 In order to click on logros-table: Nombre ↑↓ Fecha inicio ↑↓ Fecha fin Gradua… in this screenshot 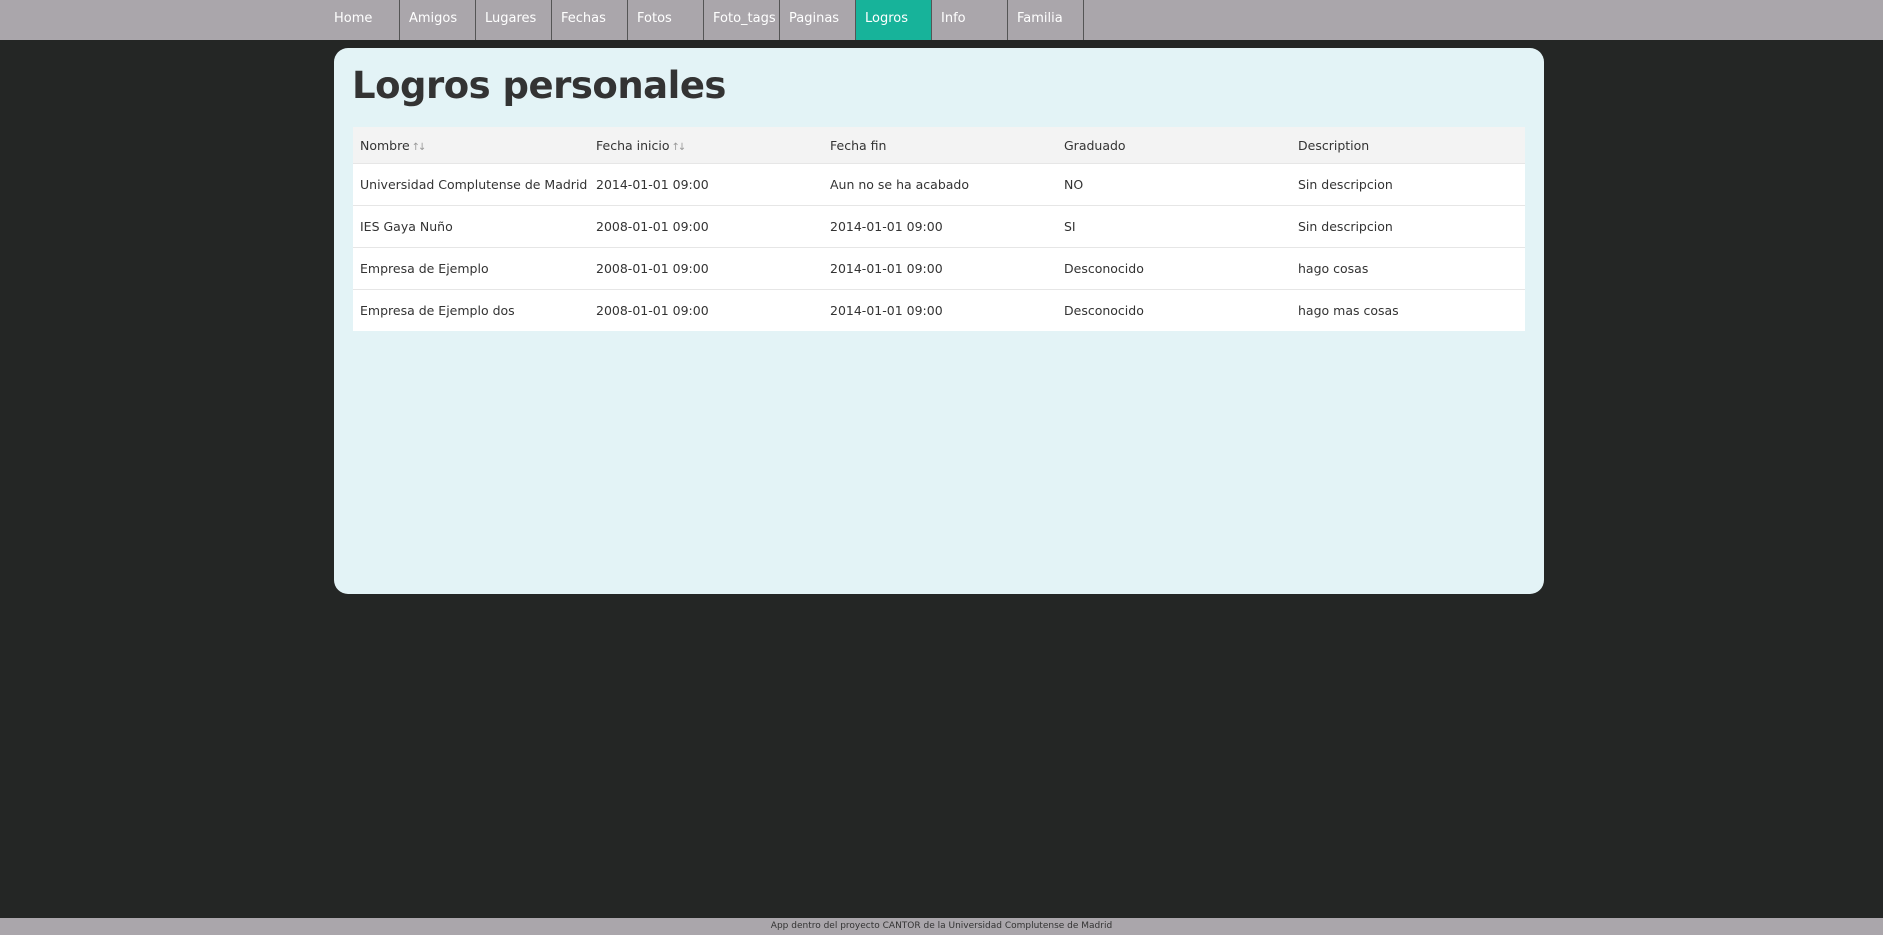, I will do `click(939, 229)`.